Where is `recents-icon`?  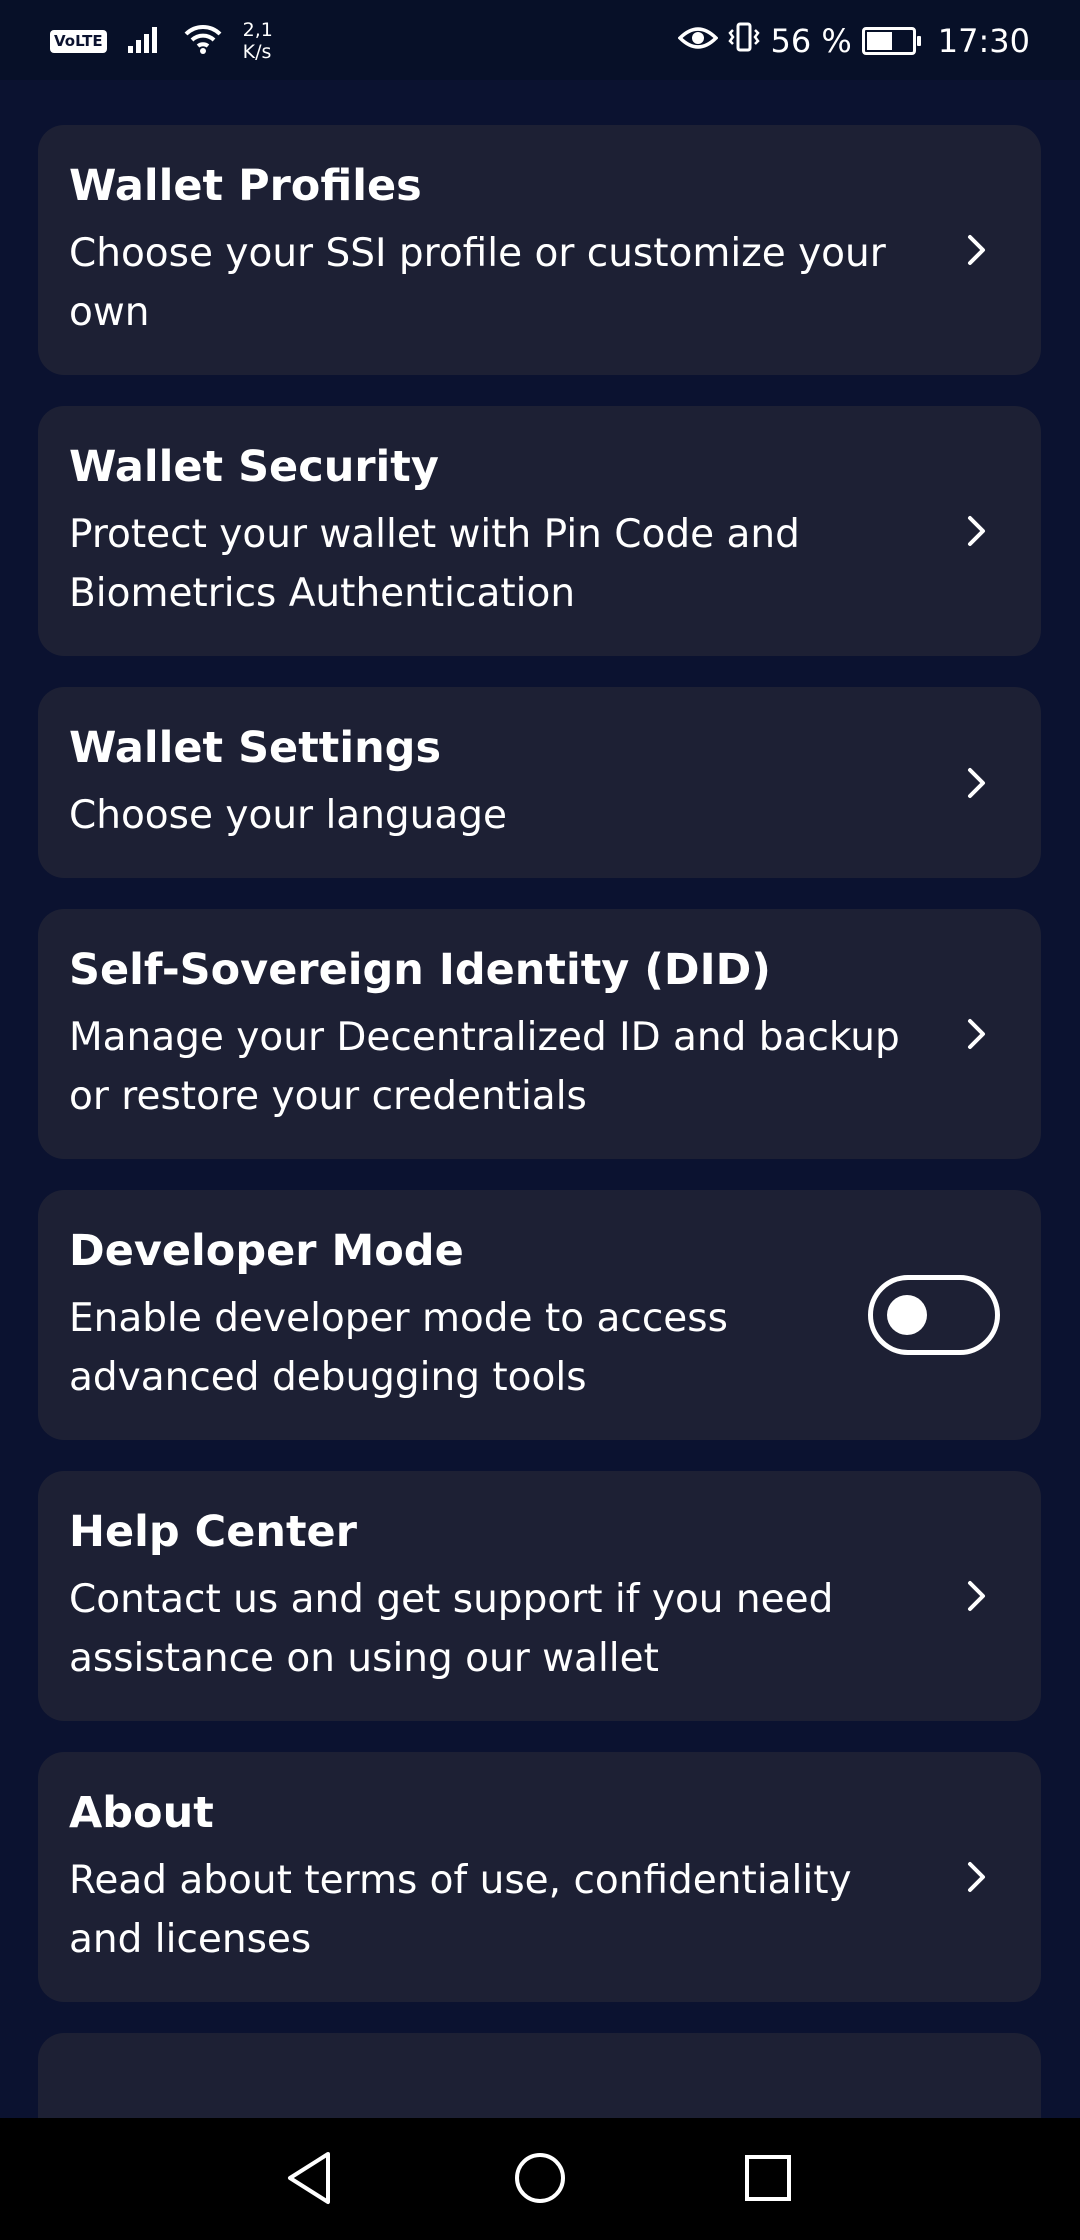
recents-icon is located at coordinates (768, 2178).